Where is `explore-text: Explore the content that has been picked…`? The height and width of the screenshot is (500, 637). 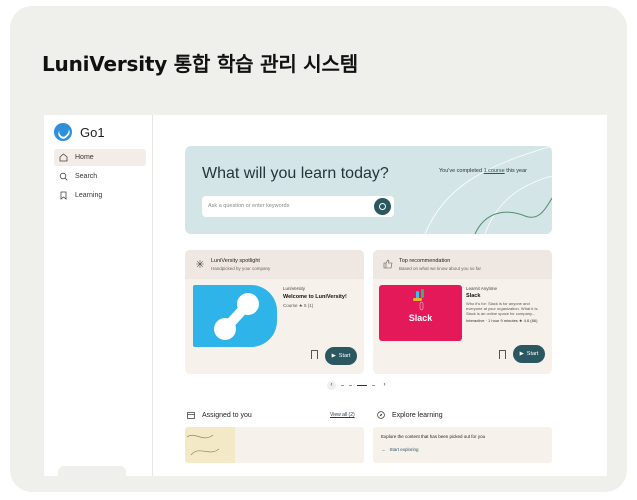 explore-text: Explore the content that has been picked… is located at coordinates (433, 436).